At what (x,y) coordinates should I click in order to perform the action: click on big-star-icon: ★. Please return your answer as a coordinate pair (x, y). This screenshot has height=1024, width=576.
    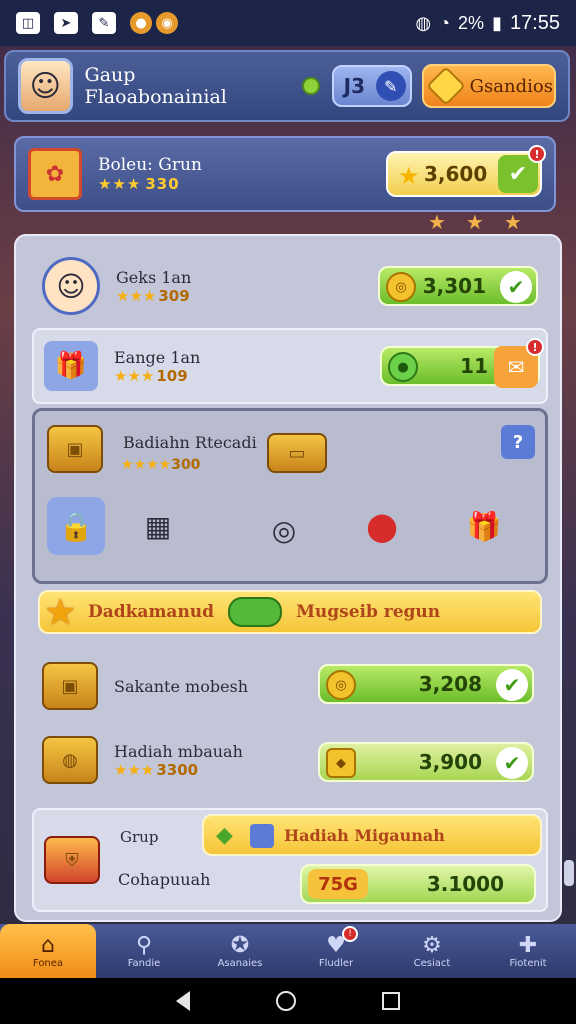
    Looking at the image, I should click on (60, 612).